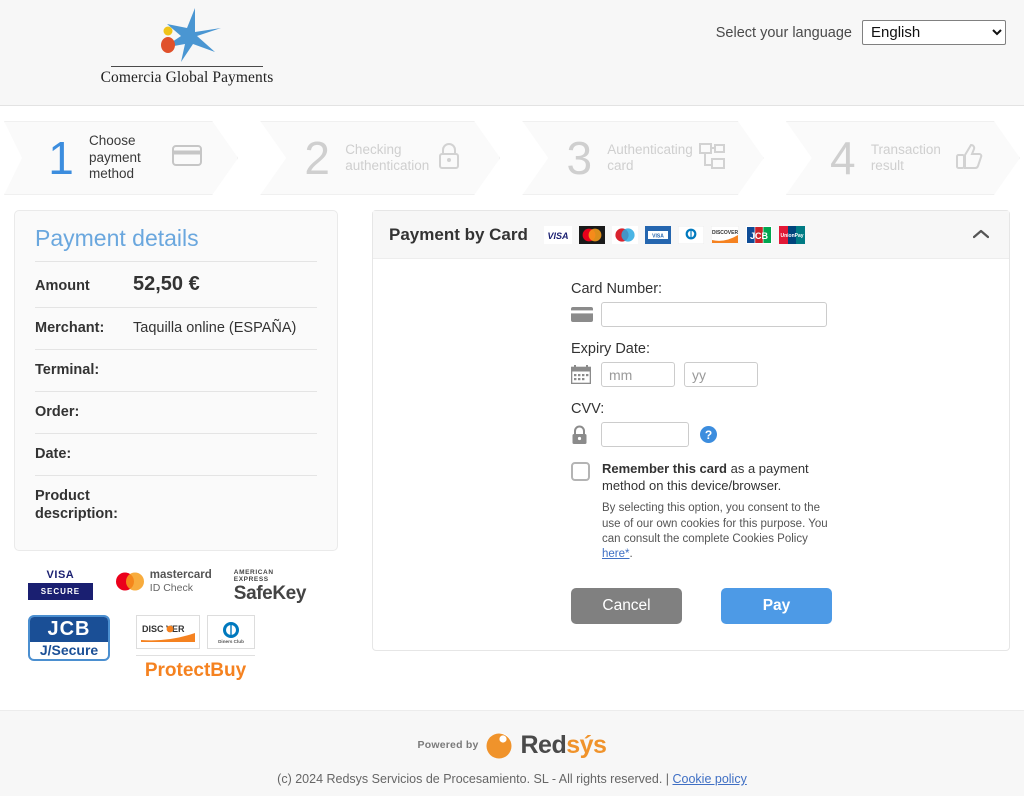 The width and height of the screenshot is (1024, 796). I want to click on redsys-red: Red, so click(543, 744).